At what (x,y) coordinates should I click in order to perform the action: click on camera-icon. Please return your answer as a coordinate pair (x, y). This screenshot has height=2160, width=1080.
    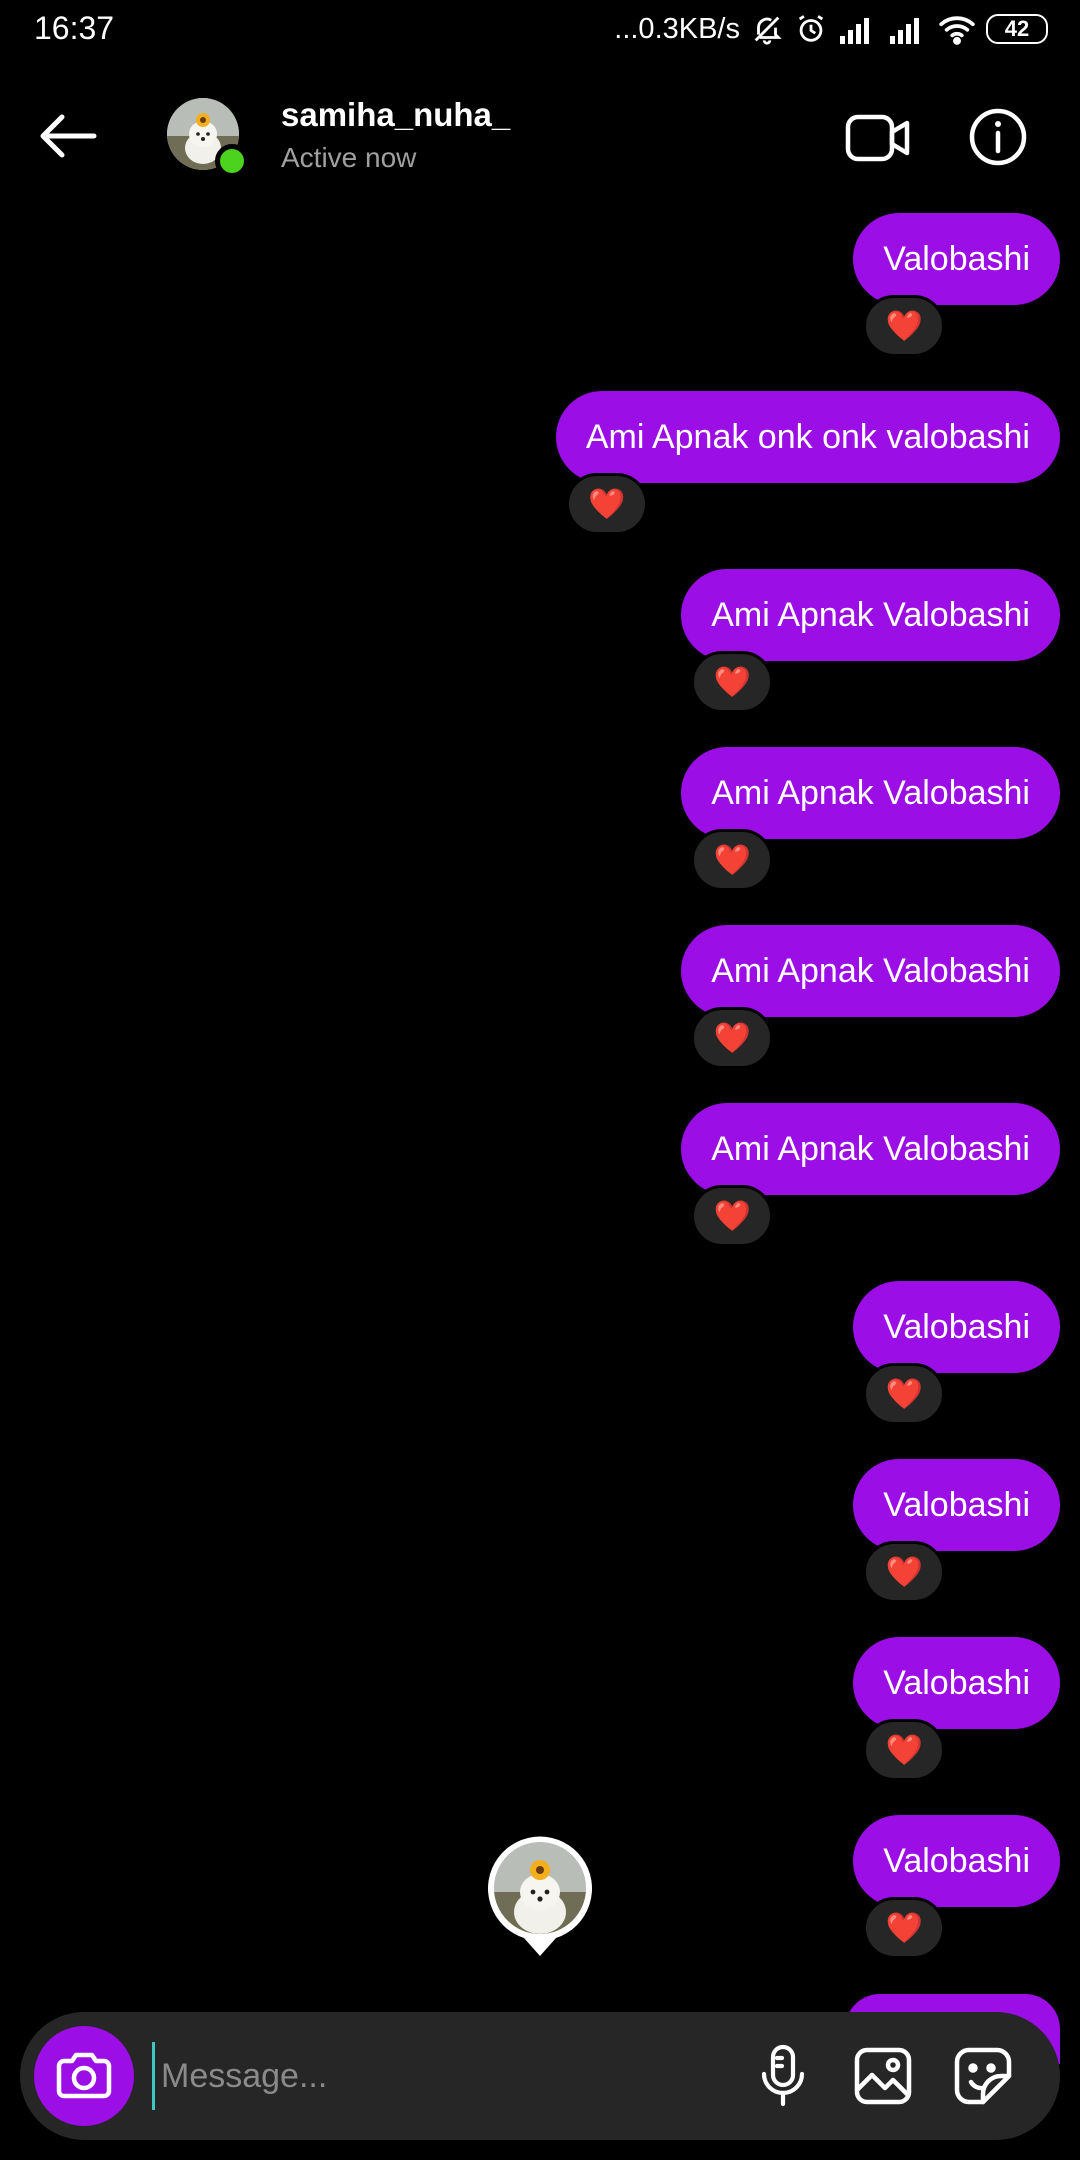
    Looking at the image, I should click on (84, 2075).